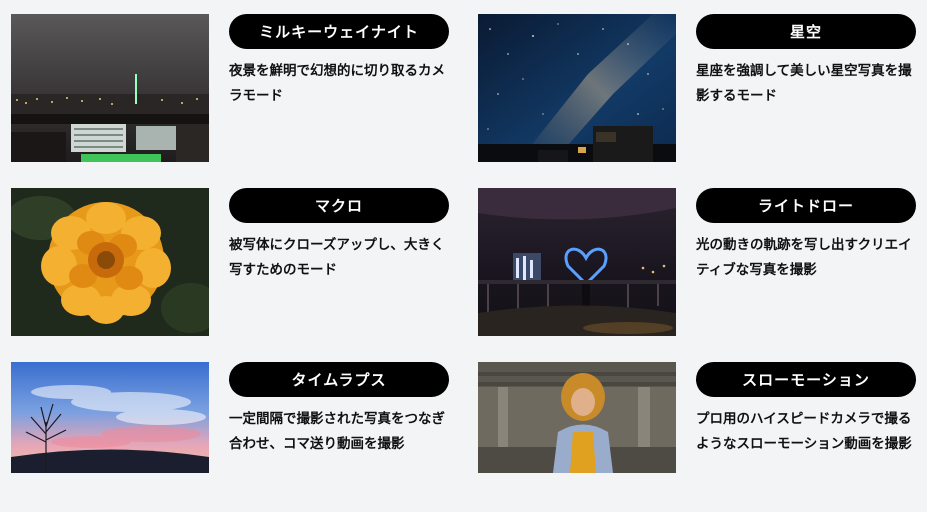 This screenshot has height=512, width=927. What do you see at coordinates (337, 257) in the screenshot?
I see `mode-description: 被写体にクローズアップし、大きく写すためのモード` at bounding box center [337, 257].